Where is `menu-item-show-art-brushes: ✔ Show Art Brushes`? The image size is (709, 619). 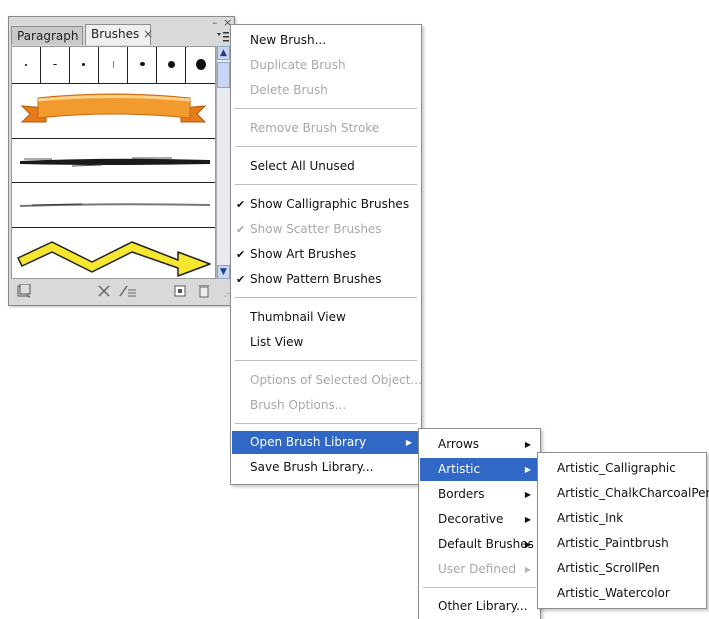 menu-item-show-art-brushes: ✔ Show Art Brushes is located at coordinates (326, 254).